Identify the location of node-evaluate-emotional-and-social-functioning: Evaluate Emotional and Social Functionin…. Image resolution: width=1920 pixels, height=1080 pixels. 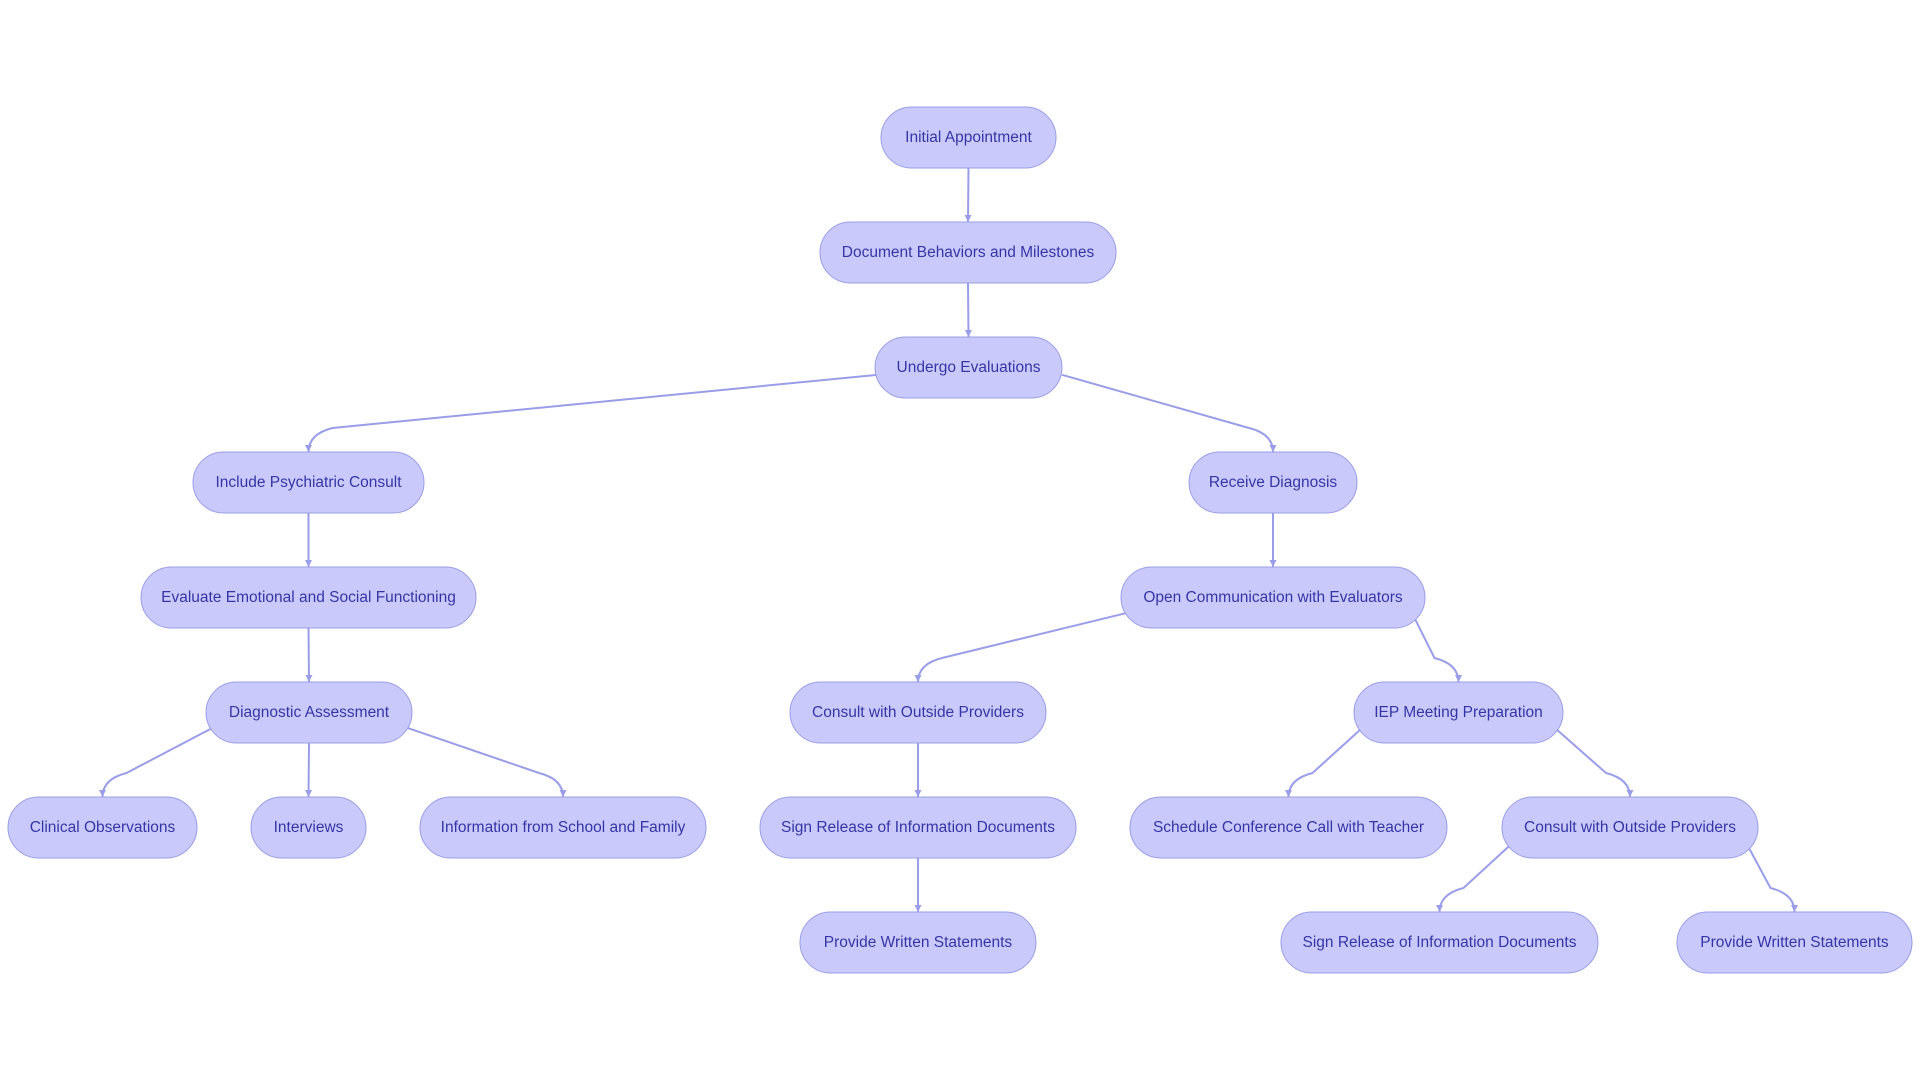
(308, 597).